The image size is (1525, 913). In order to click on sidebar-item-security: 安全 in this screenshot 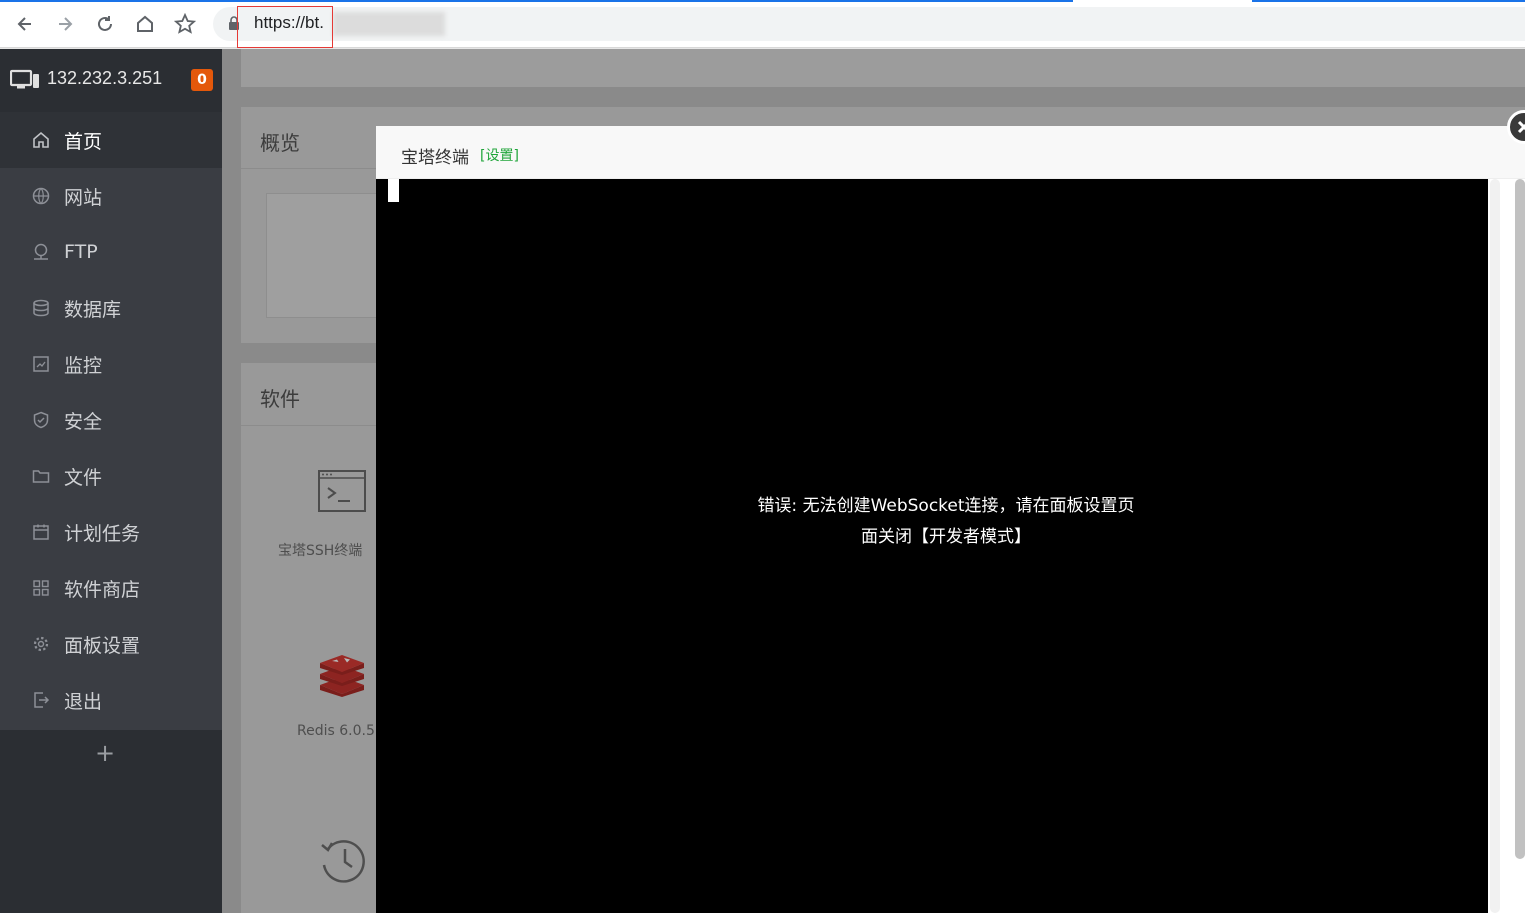, I will do `click(111, 420)`.